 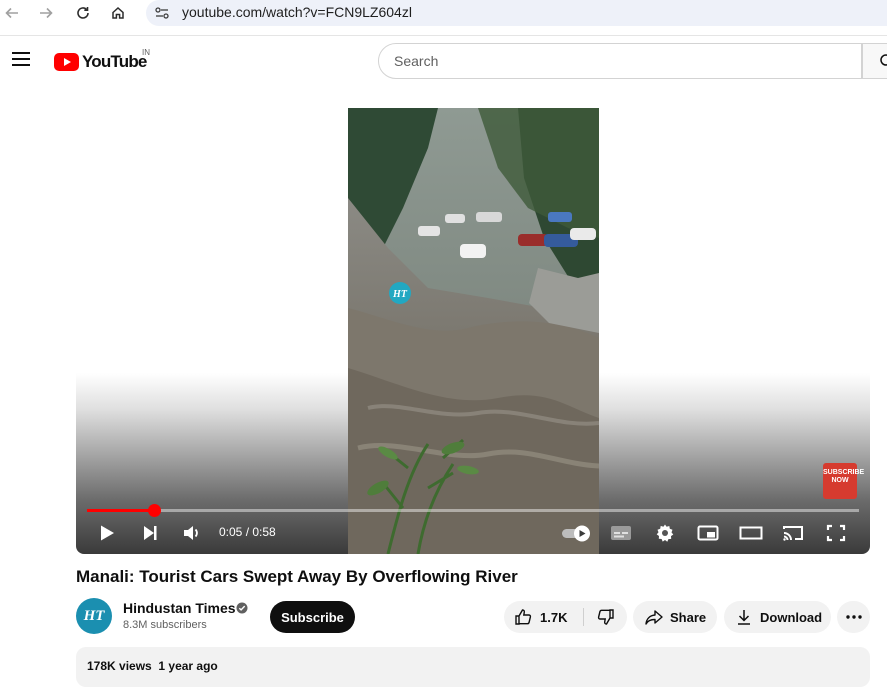 What do you see at coordinates (154, 510) in the screenshot?
I see `progress-scrubber` at bounding box center [154, 510].